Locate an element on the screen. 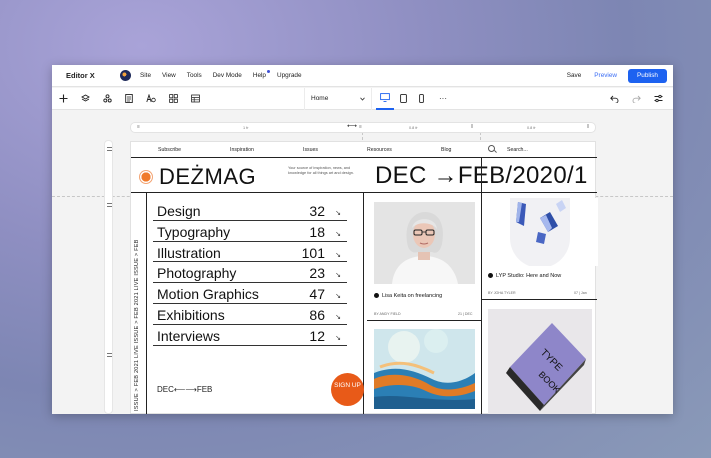 Image resolution: width=711 pixels, height=458 pixels. category-row: Typography 18 ↘ is located at coordinates (250, 231).